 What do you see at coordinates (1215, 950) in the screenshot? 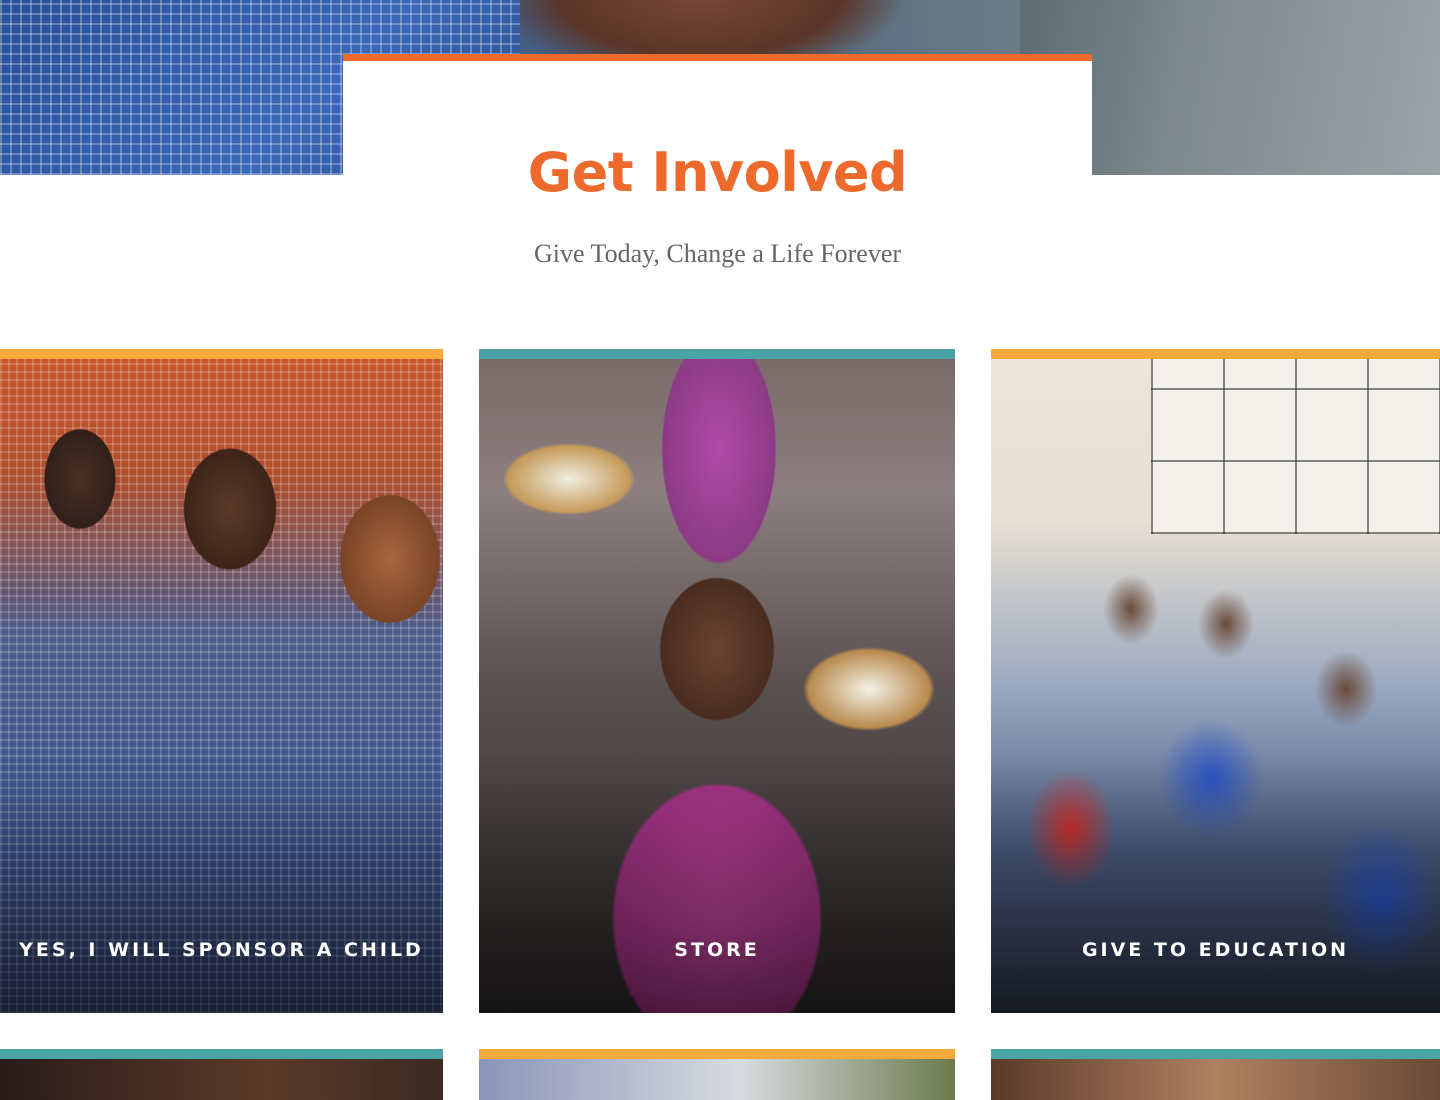
I see `give-to-education-label: GIVE TO EDUCATION` at bounding box center [1215, 950].